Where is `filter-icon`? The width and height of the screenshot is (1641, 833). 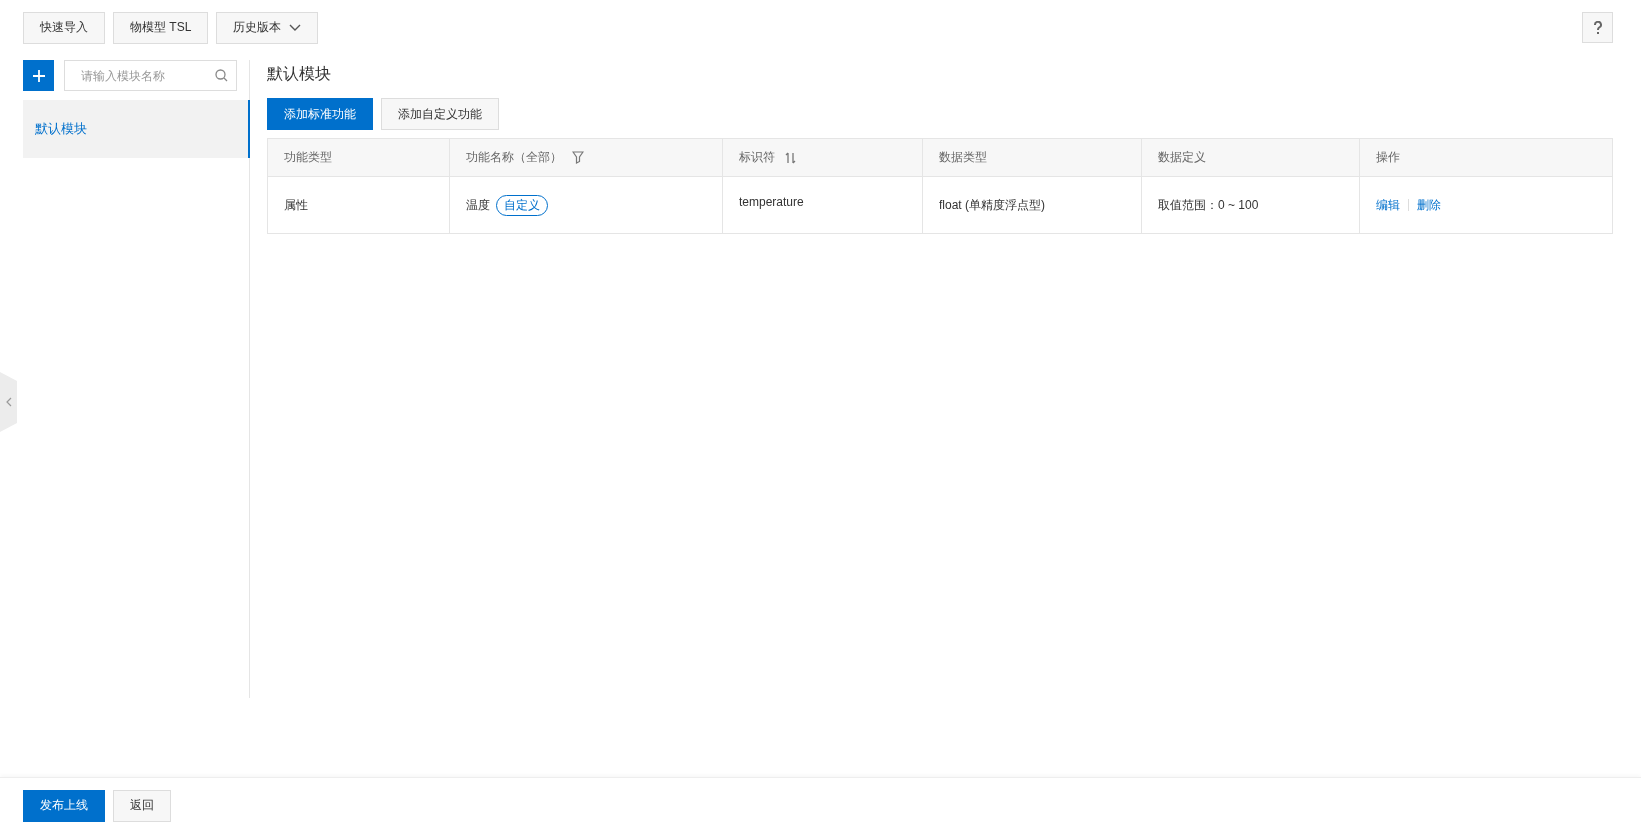
filter-icon is located at coordinates (578, 157).